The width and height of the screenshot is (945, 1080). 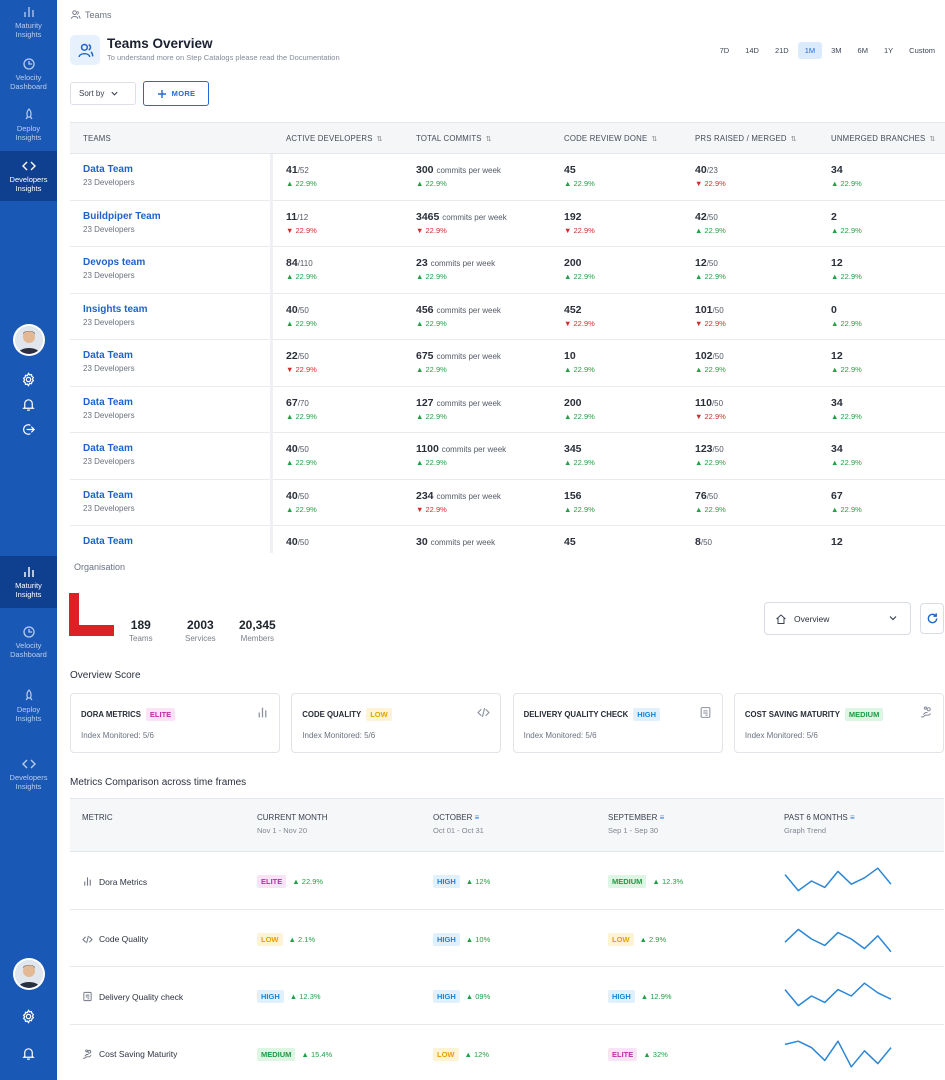 What do you see at coordinates (91, 614) in the screenshot?
I see `organisation-logo` at bounding box center [91, 614].